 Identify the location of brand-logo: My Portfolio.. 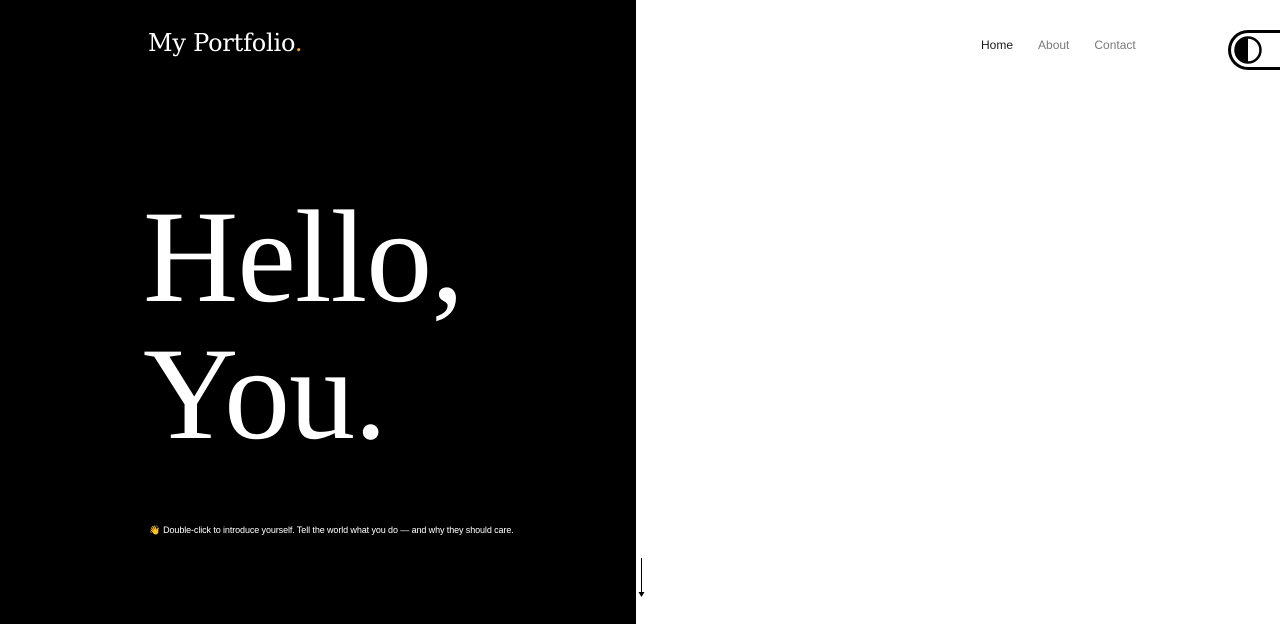
(225, 43).